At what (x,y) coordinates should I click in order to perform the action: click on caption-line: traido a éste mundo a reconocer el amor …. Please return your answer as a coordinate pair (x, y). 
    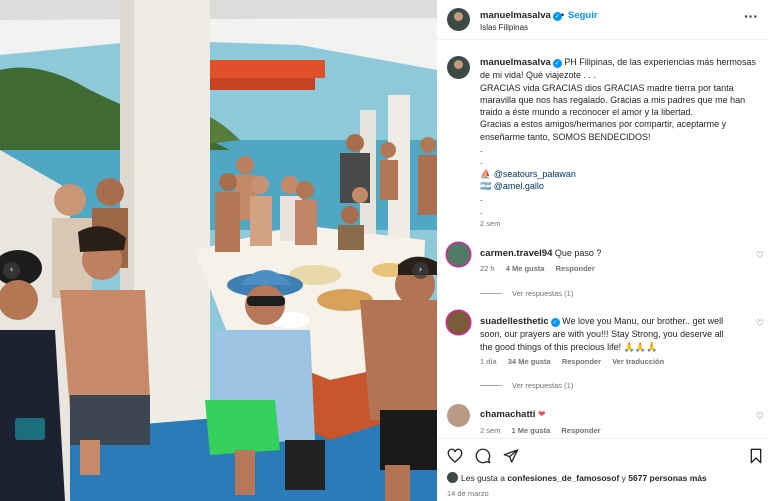
    Looking at the image, I should click on (587, 112).